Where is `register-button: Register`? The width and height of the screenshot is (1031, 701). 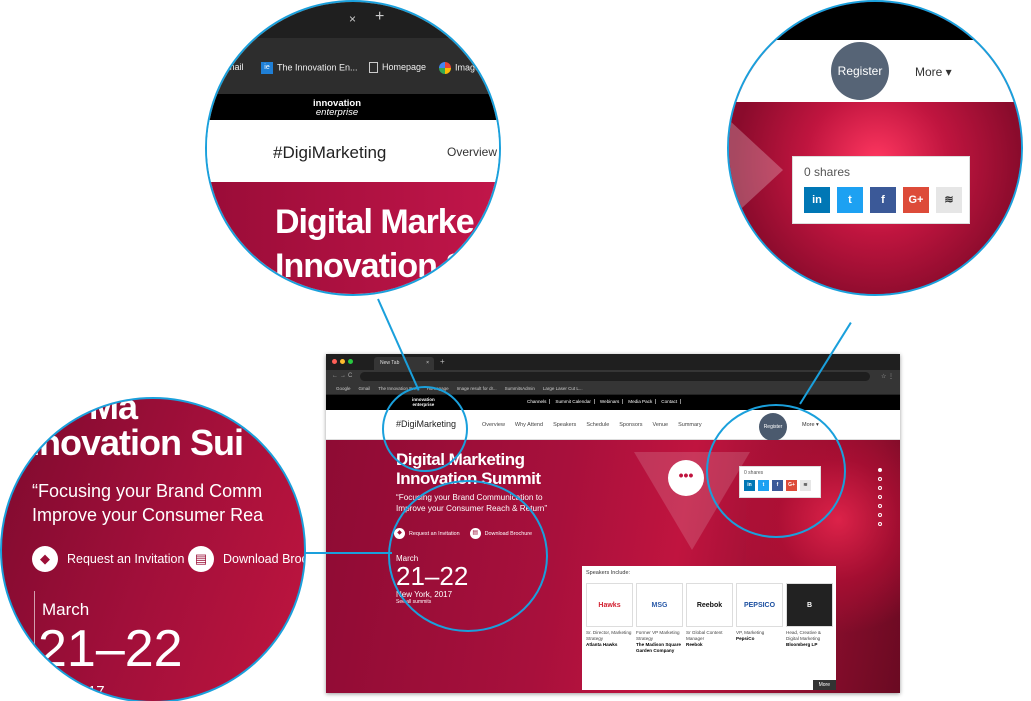 register-button: Register is located at coordinates (860, 71).